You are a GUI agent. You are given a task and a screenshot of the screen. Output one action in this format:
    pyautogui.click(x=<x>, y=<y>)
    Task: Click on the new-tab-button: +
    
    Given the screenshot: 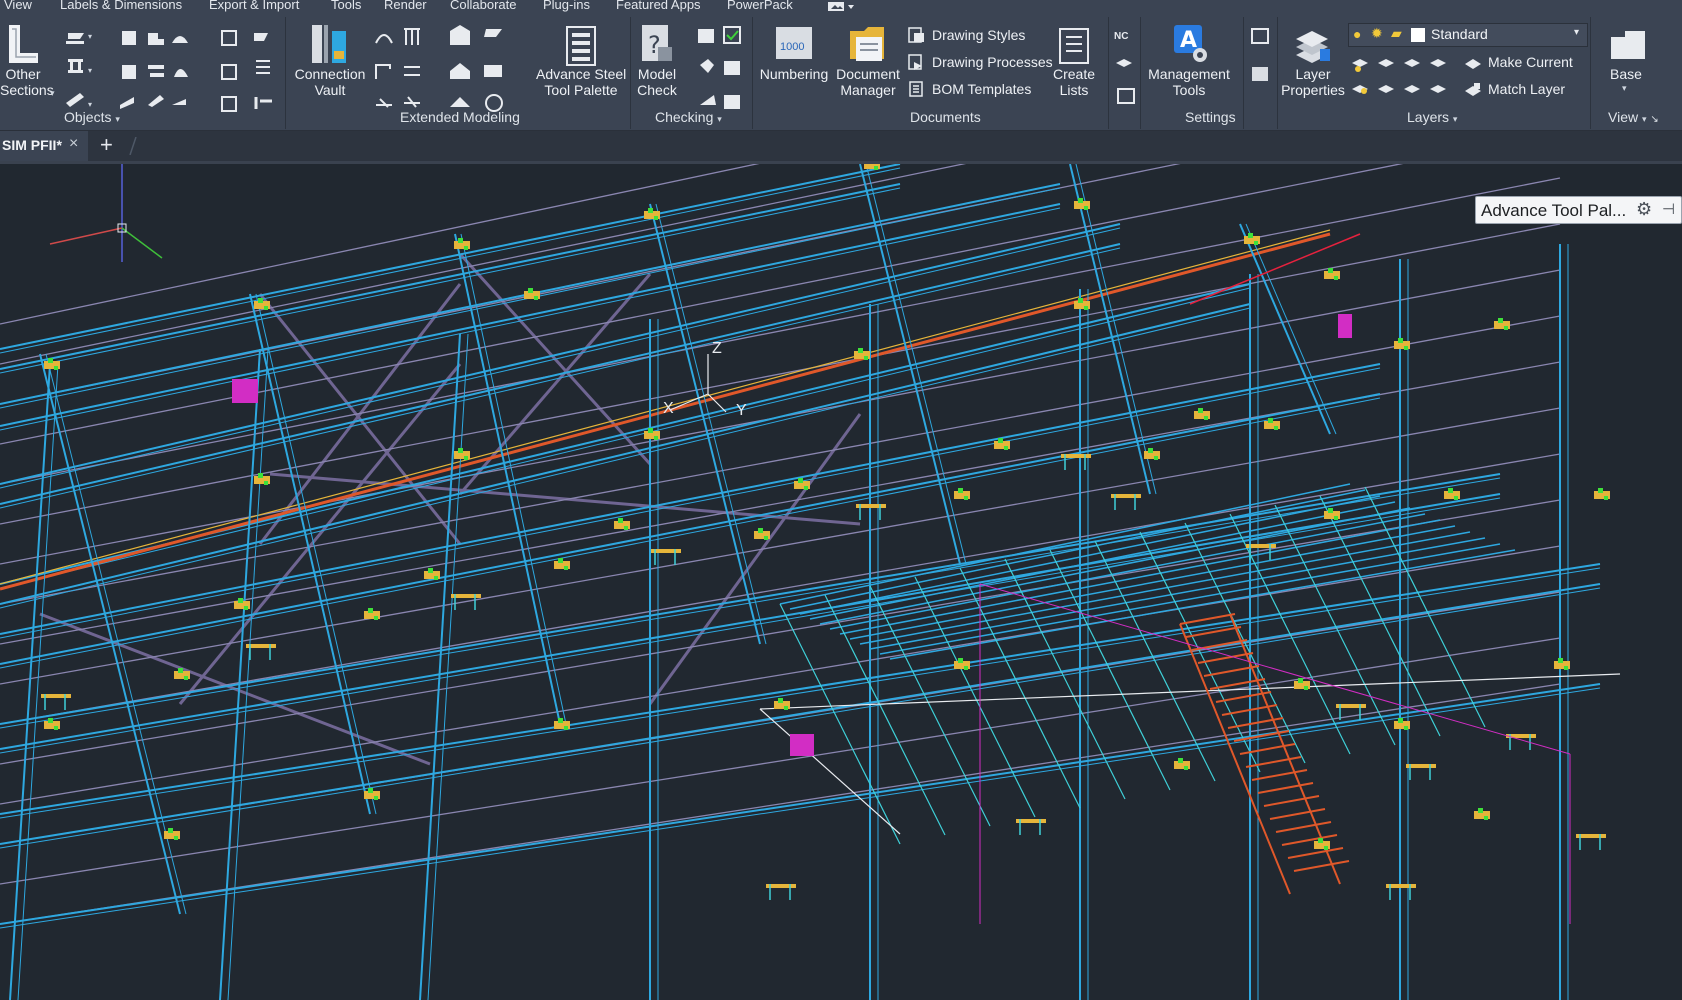 What is the action you would take?
    pyautogui.click(x=106, y=145)
    